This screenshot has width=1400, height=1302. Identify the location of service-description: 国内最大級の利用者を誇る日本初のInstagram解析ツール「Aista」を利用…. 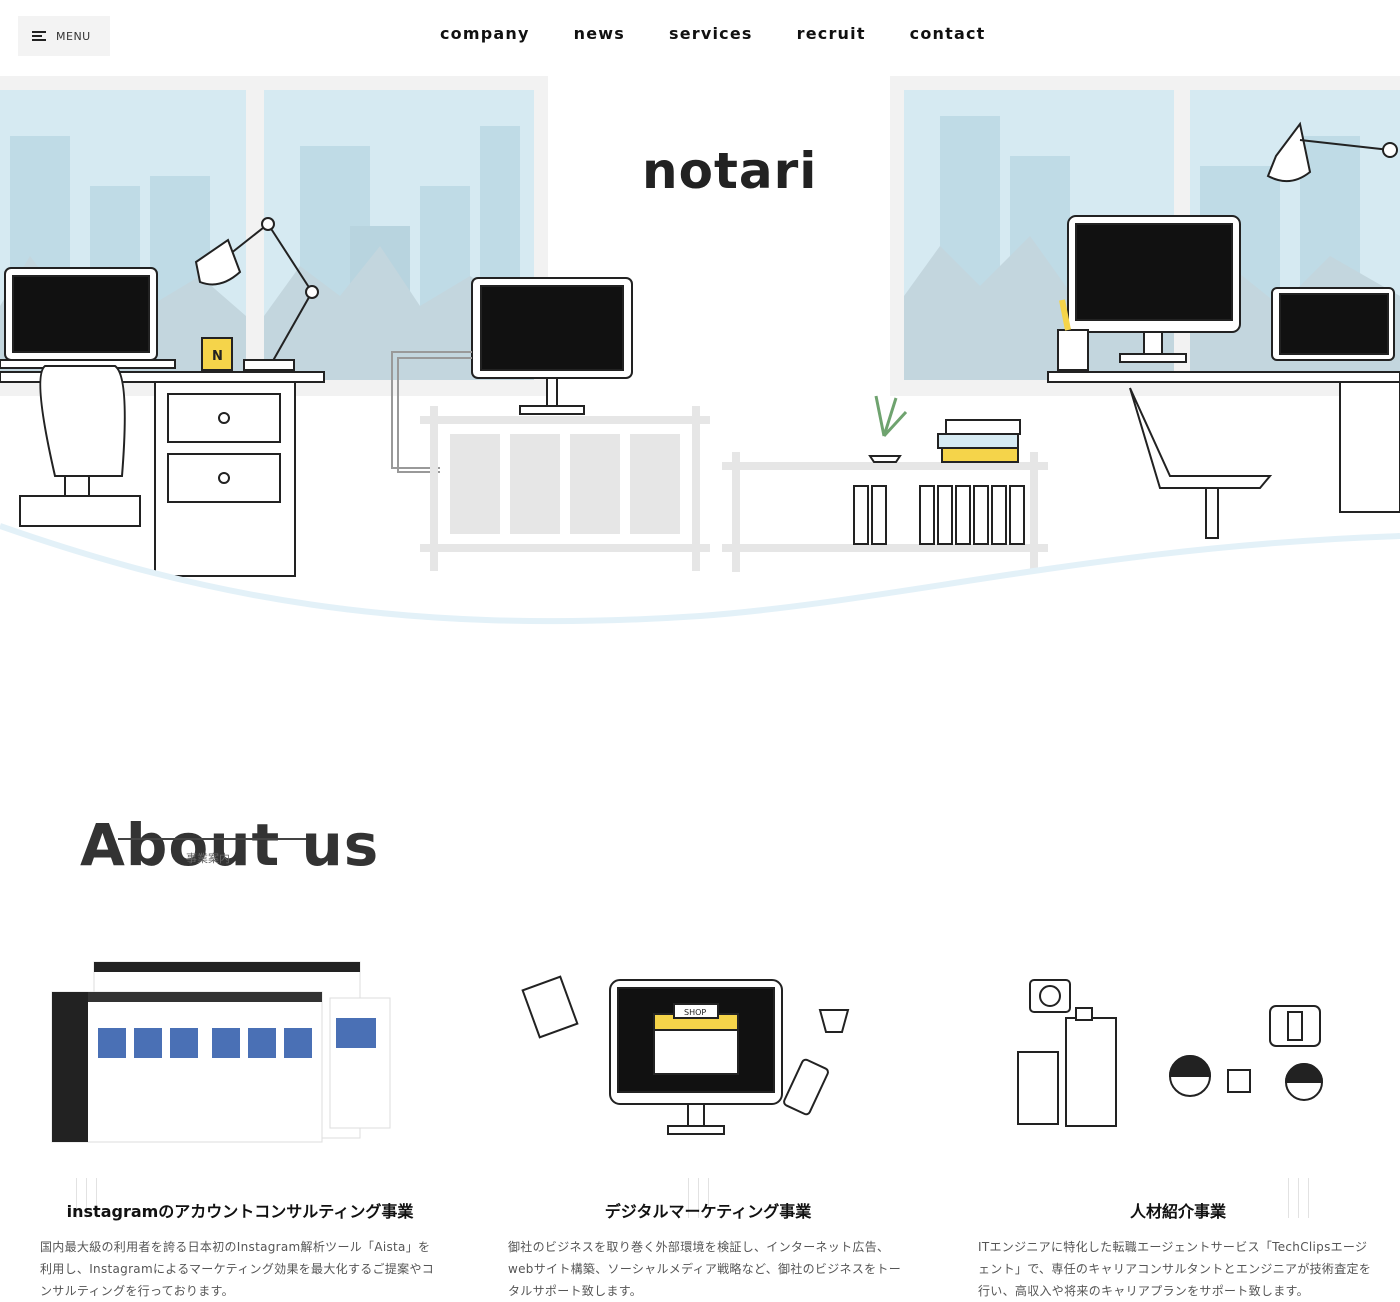
(237, 1269).